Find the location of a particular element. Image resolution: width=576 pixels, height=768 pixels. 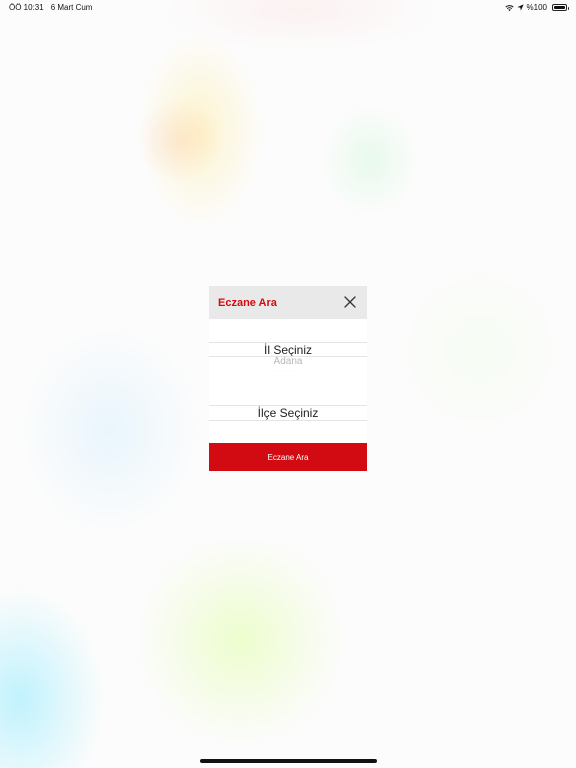

battery-icon is located at coordinates (560, 7).